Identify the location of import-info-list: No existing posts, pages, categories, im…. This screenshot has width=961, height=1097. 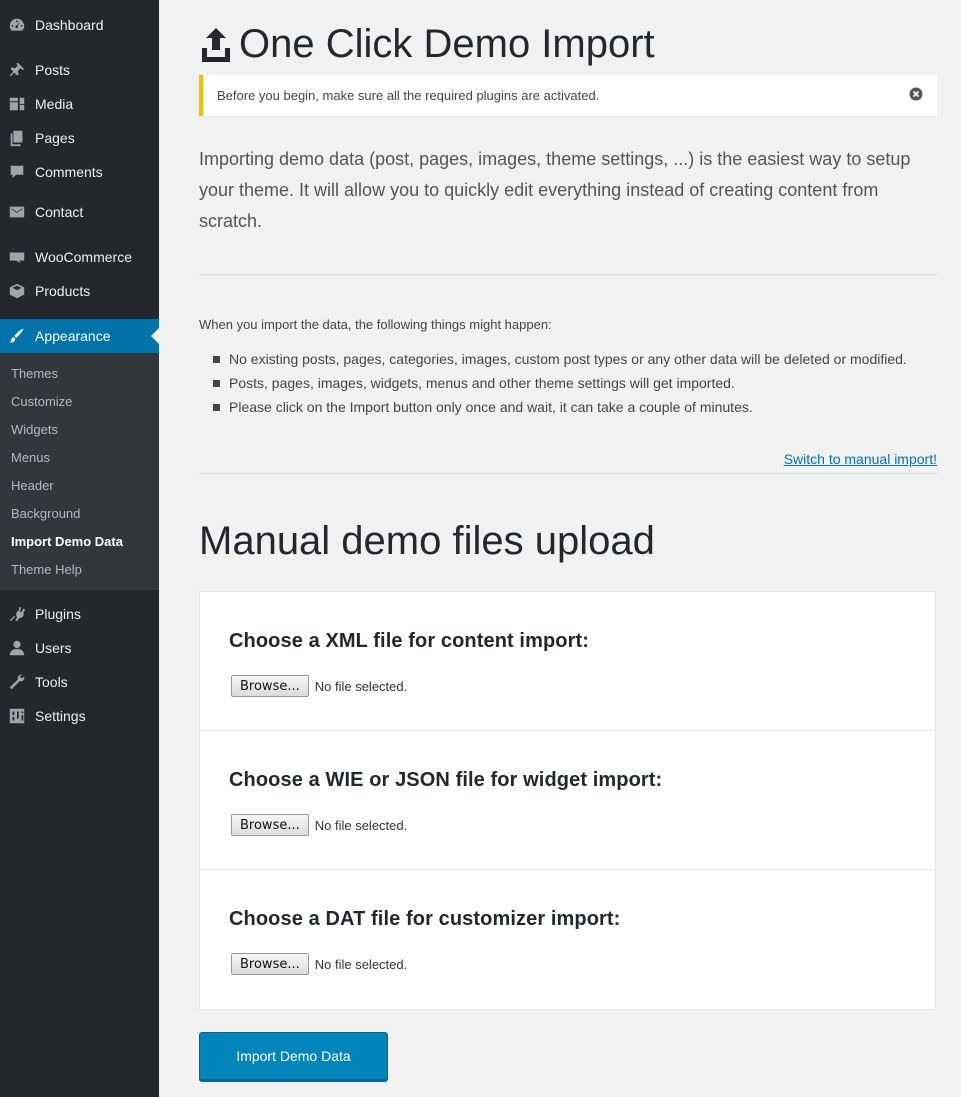
(563, 386).